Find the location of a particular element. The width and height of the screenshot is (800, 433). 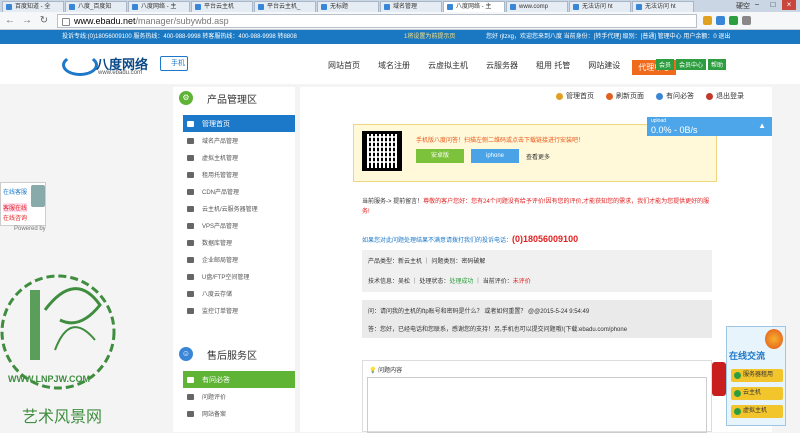

sidebar-item: 监控订单管理 is located at coordinates (239, 310).